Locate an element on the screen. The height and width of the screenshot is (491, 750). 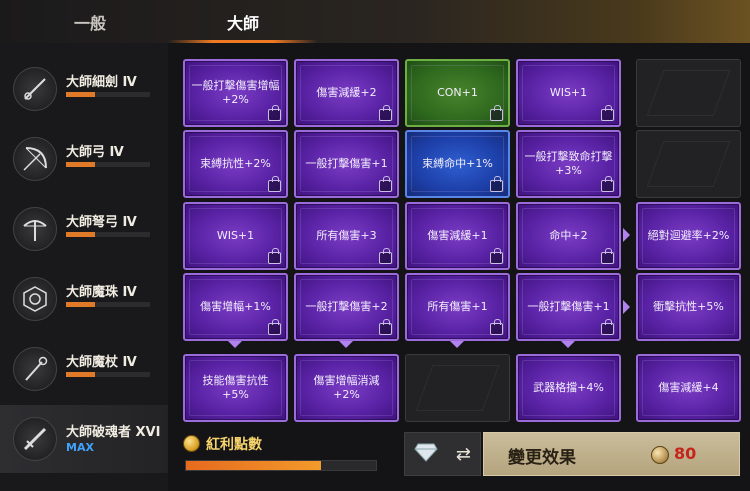
mastery-node-label: 傷害減緩+2 is located at coordinates (346, 92).